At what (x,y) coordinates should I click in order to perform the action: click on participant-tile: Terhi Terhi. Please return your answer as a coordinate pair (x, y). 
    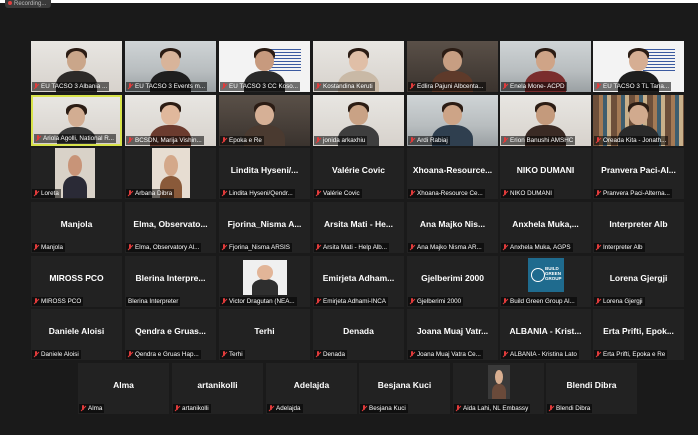
    Looking at the image, I should click on (264, 334).